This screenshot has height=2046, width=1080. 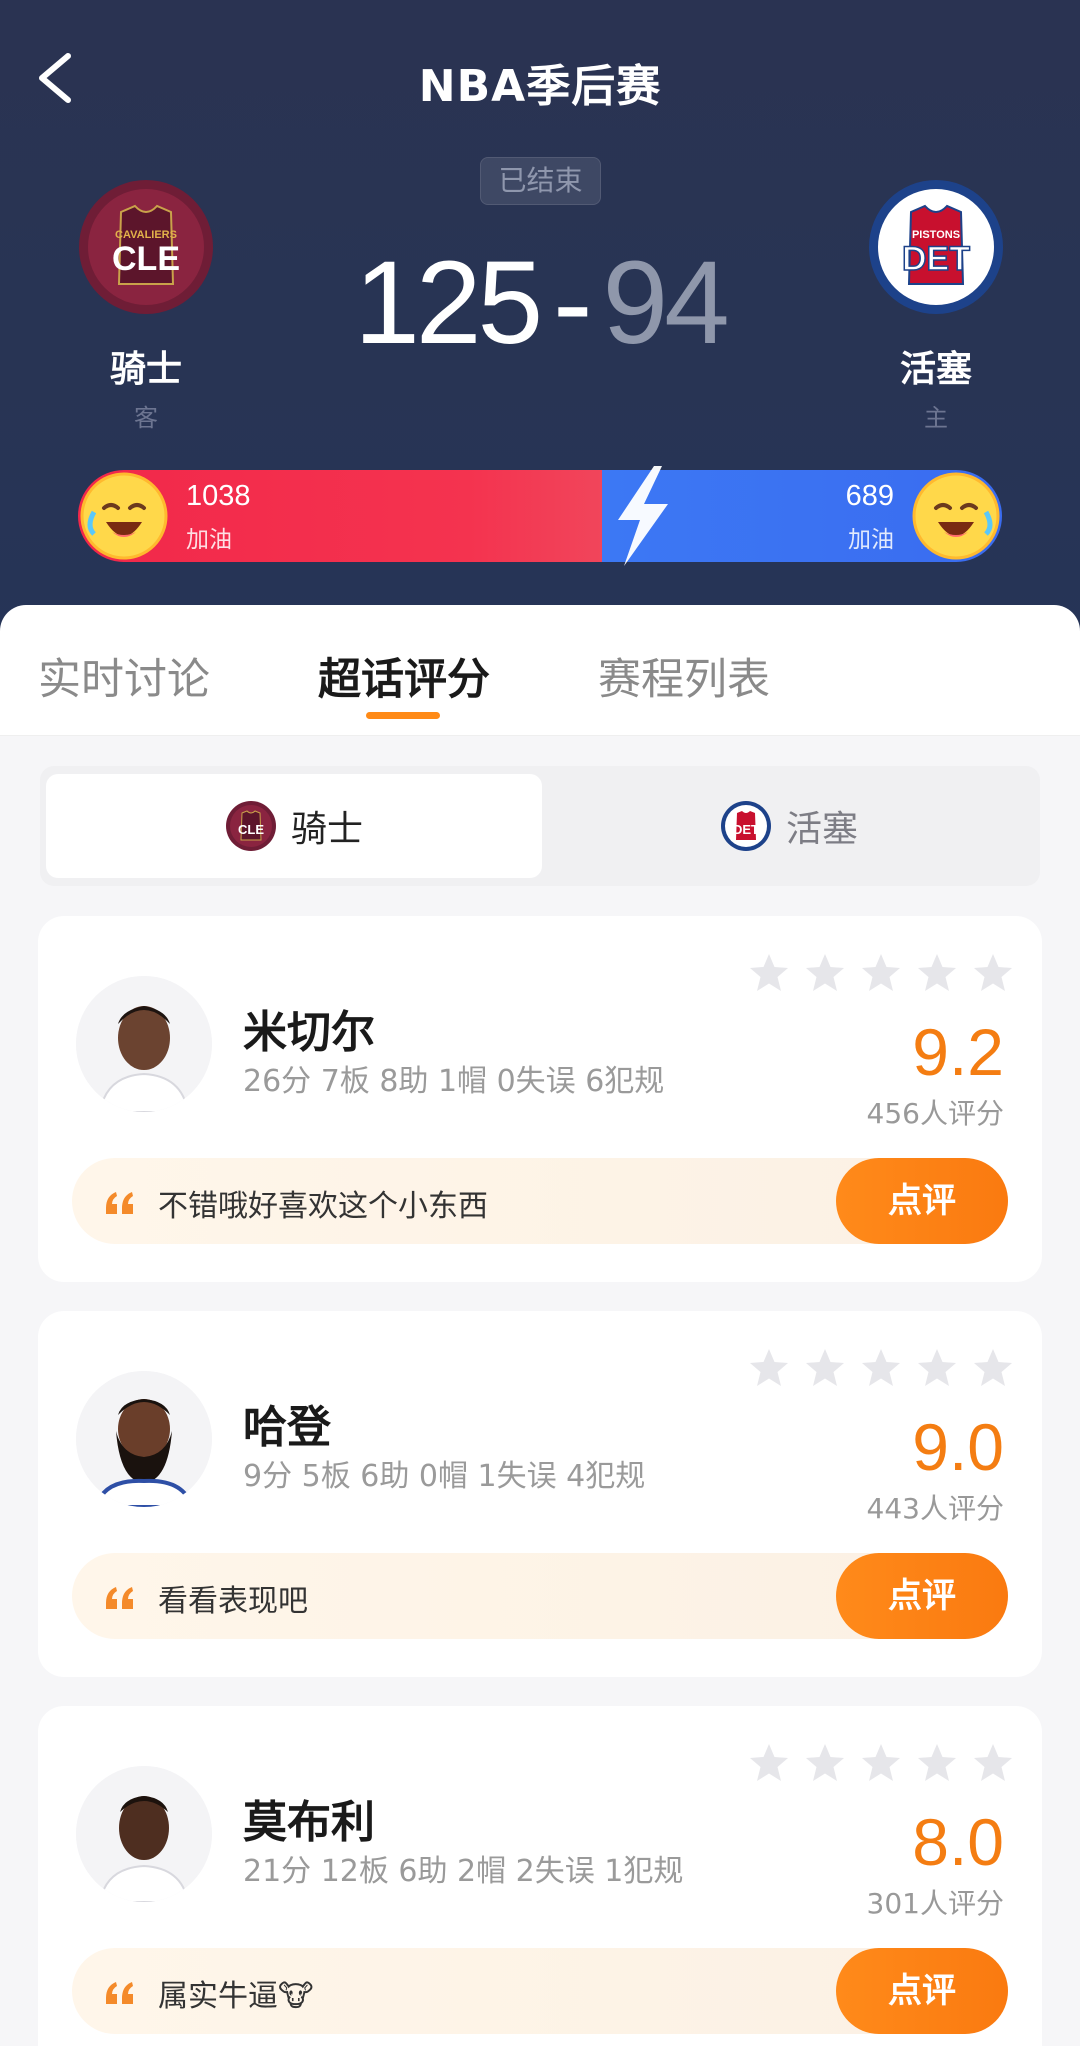 I want to click on toggle-left-label: 骑士, so click(x=326, y=829).